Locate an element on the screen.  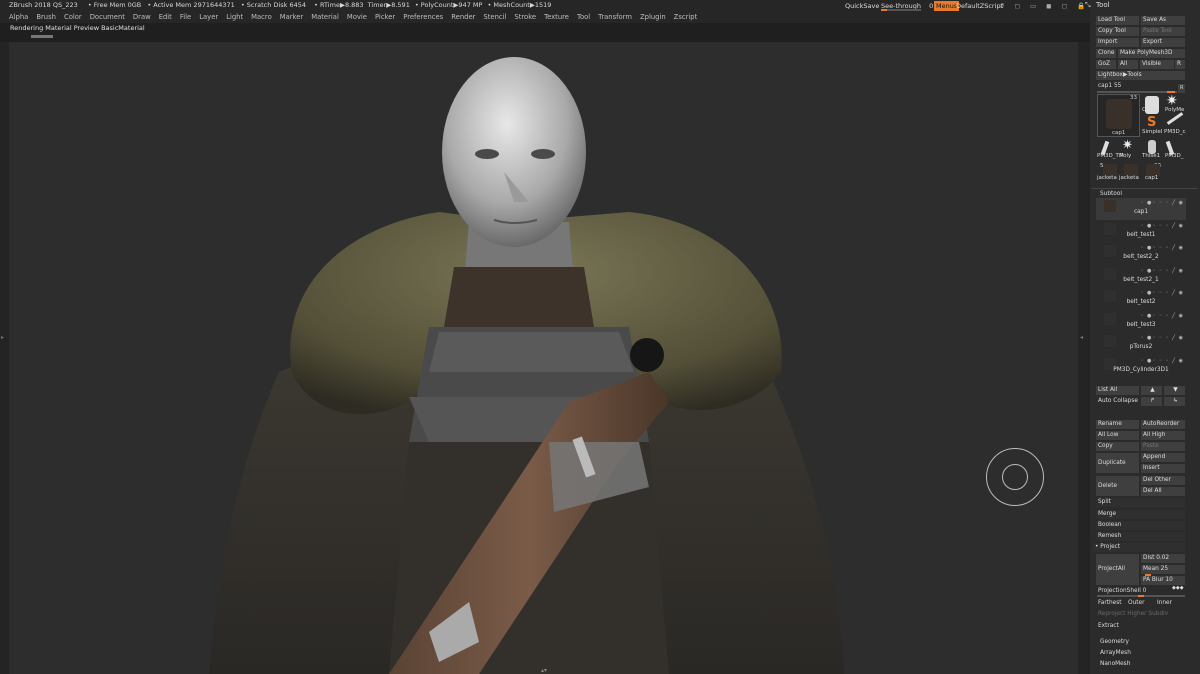
default-zscript-button: DefaultZScript is located at coordinates (979, 6).